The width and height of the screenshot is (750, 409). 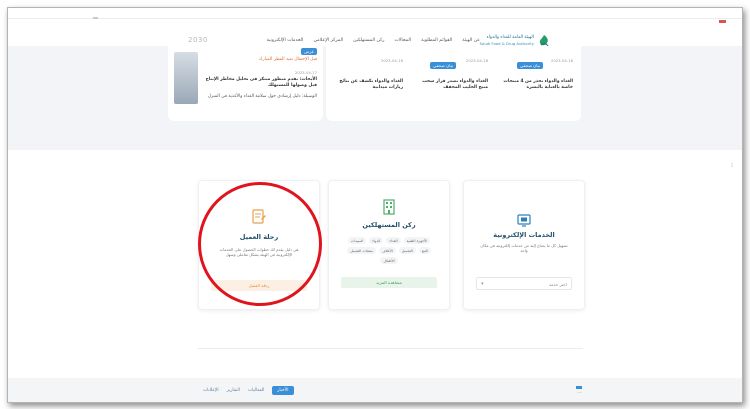 What do you see at coordinates (417, 240) in the screenshot?
I see `chip: الأجهزة الطبية` at bounding box center [417, 240].